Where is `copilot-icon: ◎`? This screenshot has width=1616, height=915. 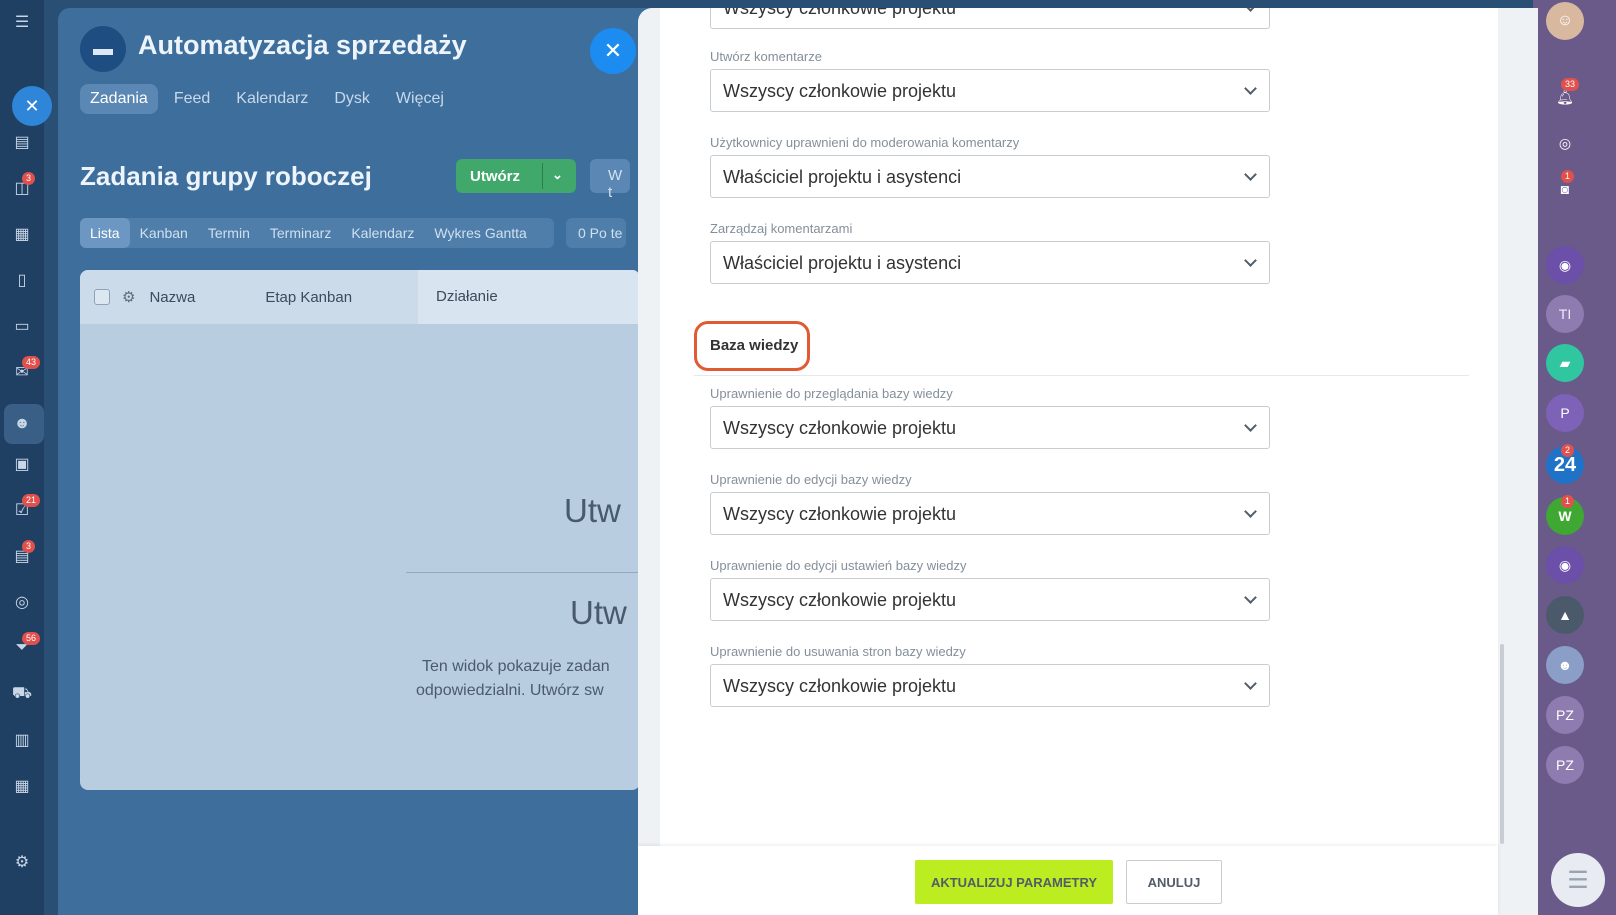 copilot-icon: ◎ is located at coordinates (1565, 143).